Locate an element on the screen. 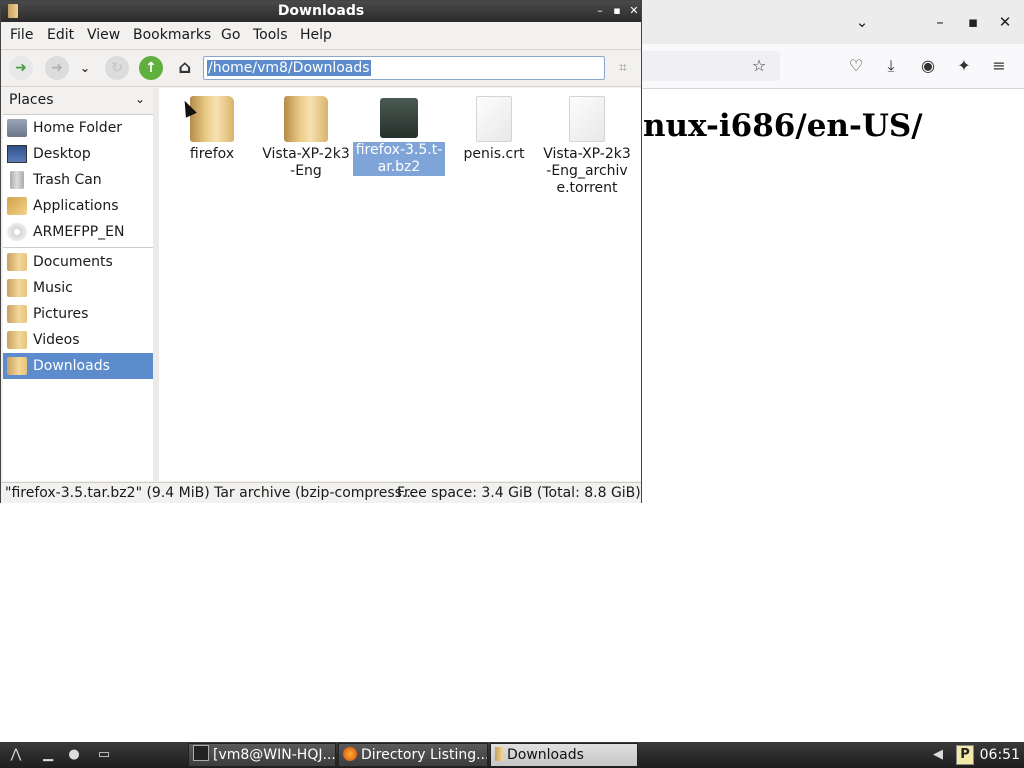 Image resolution: width=1024 pixels, height=768 pixels. sidebar-divider is located at coordinates (78, 247).